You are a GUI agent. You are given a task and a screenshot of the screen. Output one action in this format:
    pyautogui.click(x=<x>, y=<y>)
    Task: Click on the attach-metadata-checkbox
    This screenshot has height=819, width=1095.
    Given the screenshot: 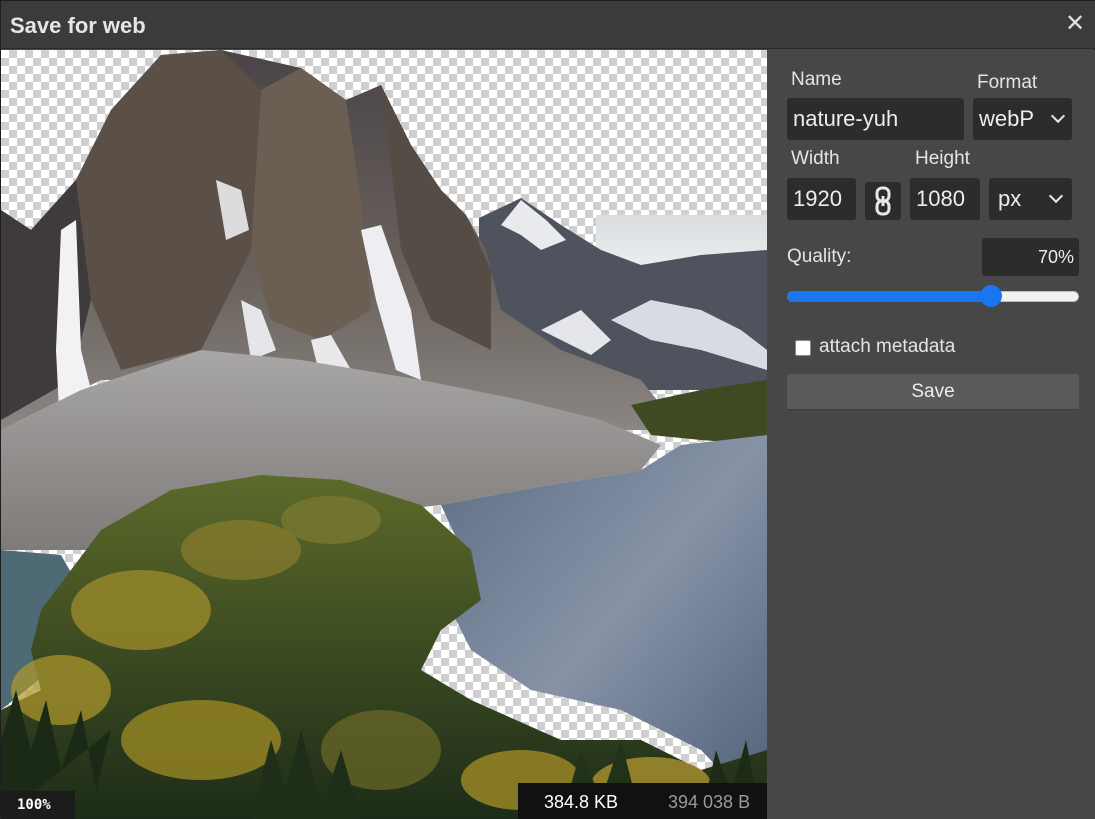 What is the action you would take?
    pyautogui.click(x=803, y=348)
    